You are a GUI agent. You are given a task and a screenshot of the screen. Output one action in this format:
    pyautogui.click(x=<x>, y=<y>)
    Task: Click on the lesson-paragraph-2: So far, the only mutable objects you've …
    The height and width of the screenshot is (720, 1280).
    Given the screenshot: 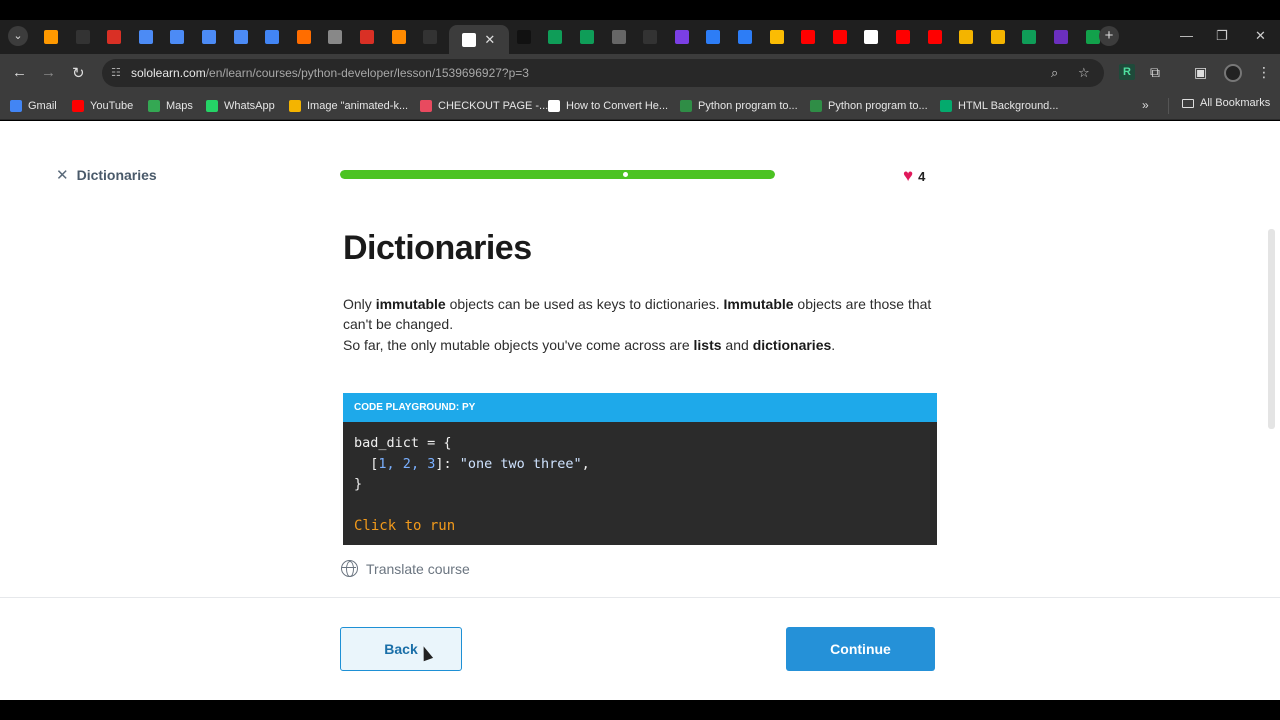 What is the action you would take?
    pyautogui.click(x=589, y=345)
    